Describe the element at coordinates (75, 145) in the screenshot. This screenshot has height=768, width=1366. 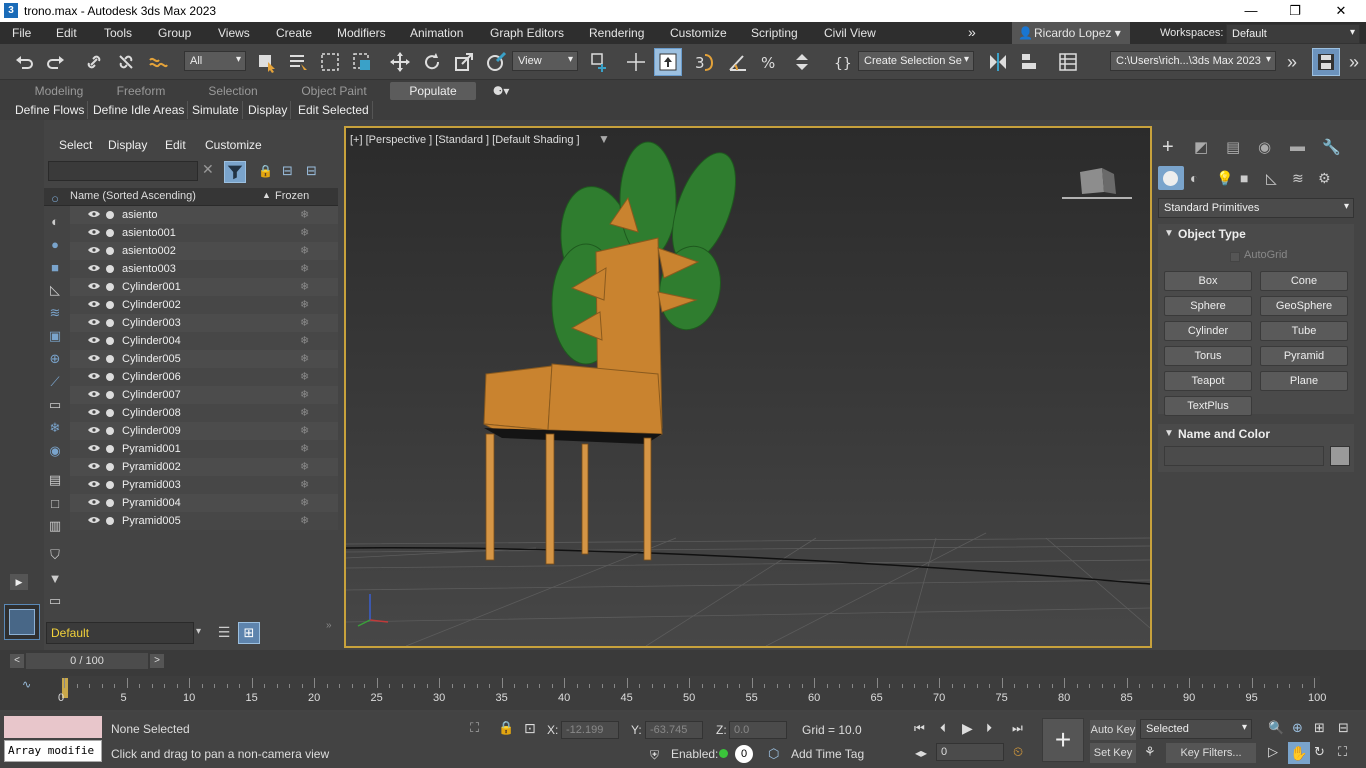
I see `se-menu-select: Select` at that location.